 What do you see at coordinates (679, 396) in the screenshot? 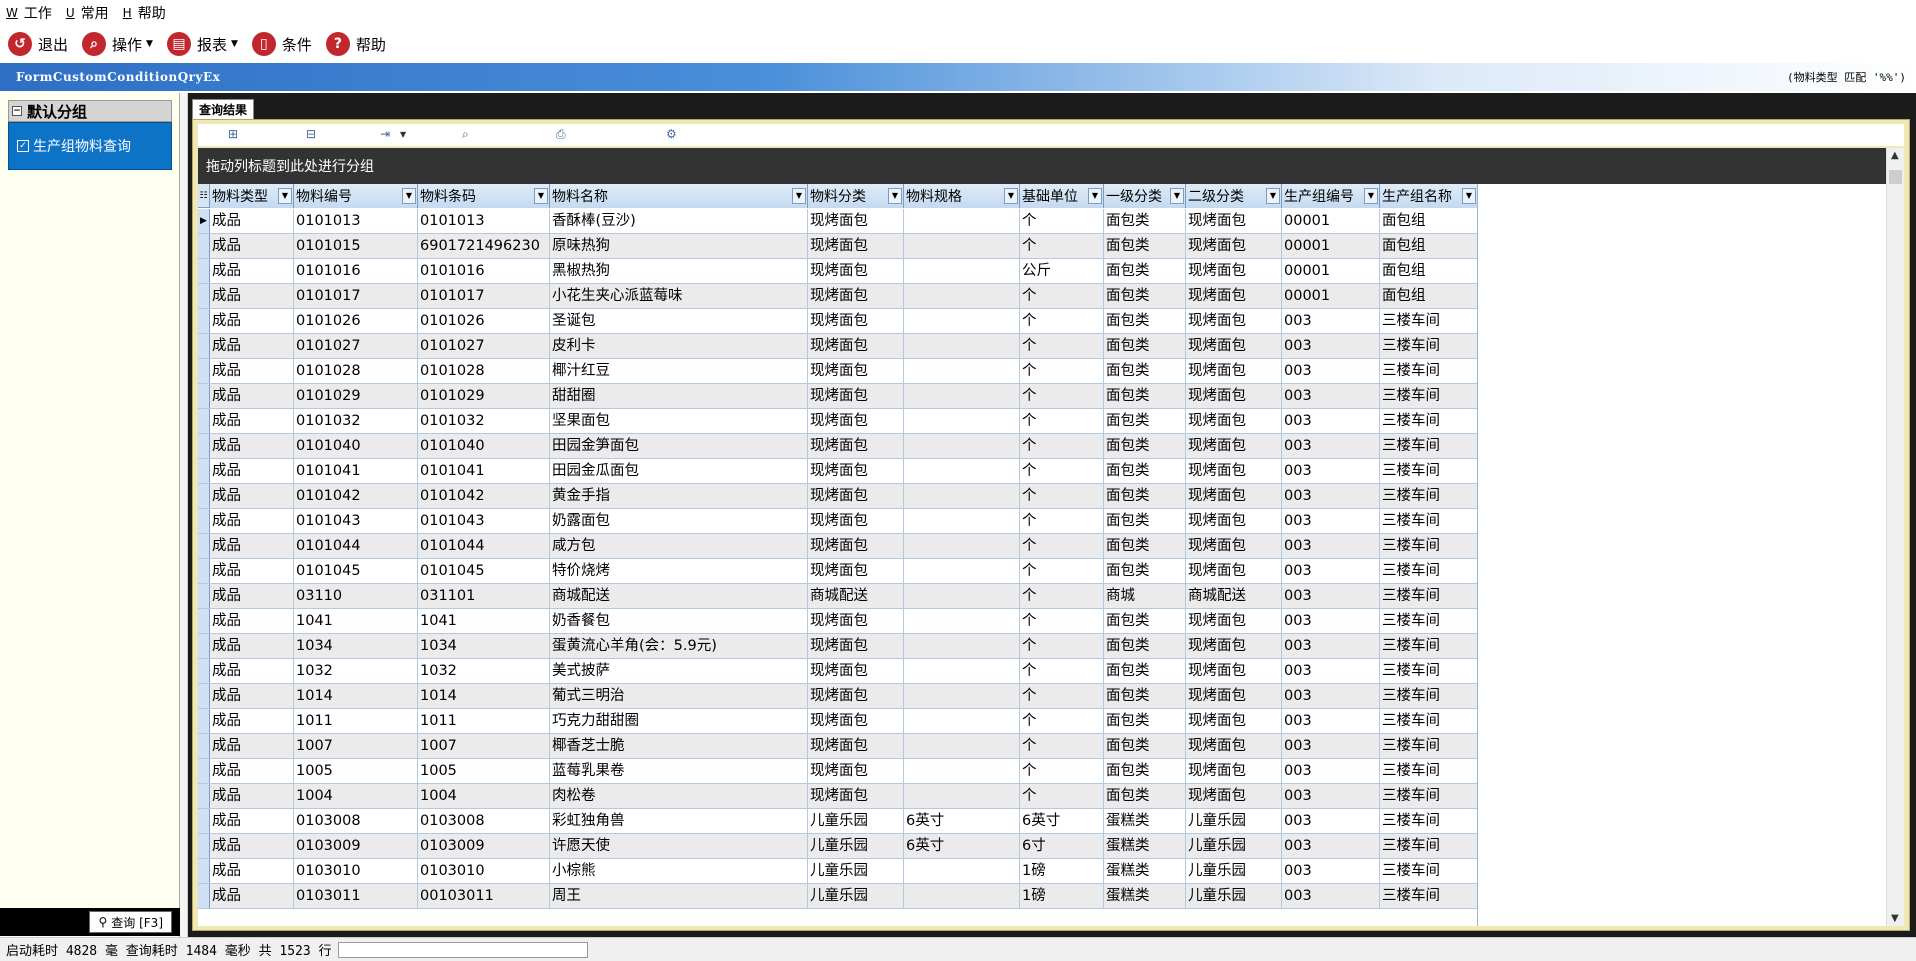
I see `table-cell: 甜甜圈` at bounding box center [679, 396].